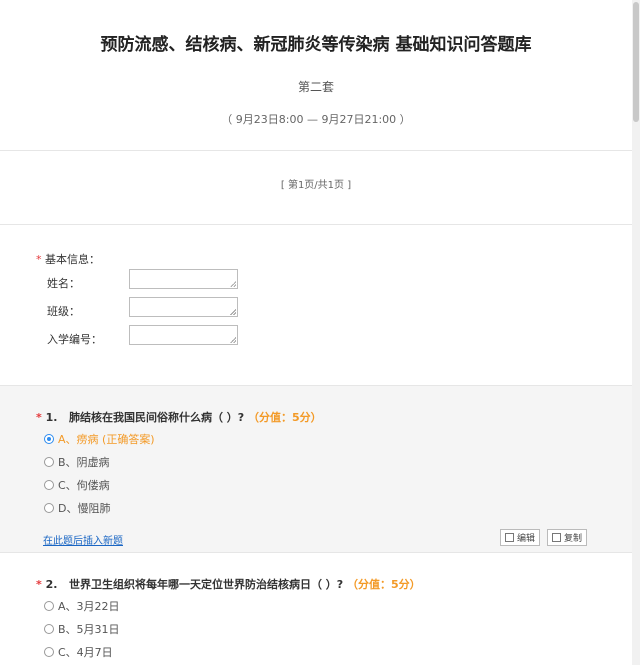 Image resolution: width=640 pixels, height=665 pixels. I want to click on survey-time-range: （ 9月23日8:00 — 9月27日21:00 ）, so click(316, 119).